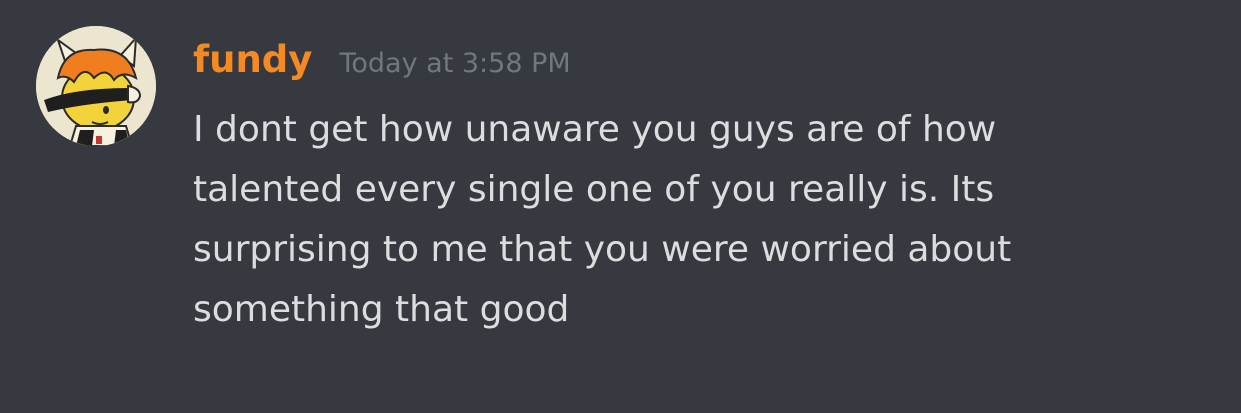 This screenshot has height=413, width=1241. I want to click on message-header: fundy Today at 3:58 PM, so click(382, 59).